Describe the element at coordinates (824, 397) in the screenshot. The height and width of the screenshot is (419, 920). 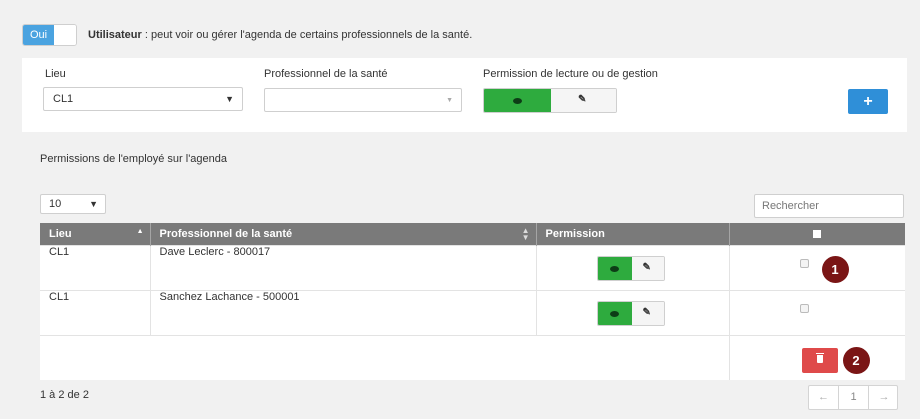
I see `prev-page-button: ←` at that location.